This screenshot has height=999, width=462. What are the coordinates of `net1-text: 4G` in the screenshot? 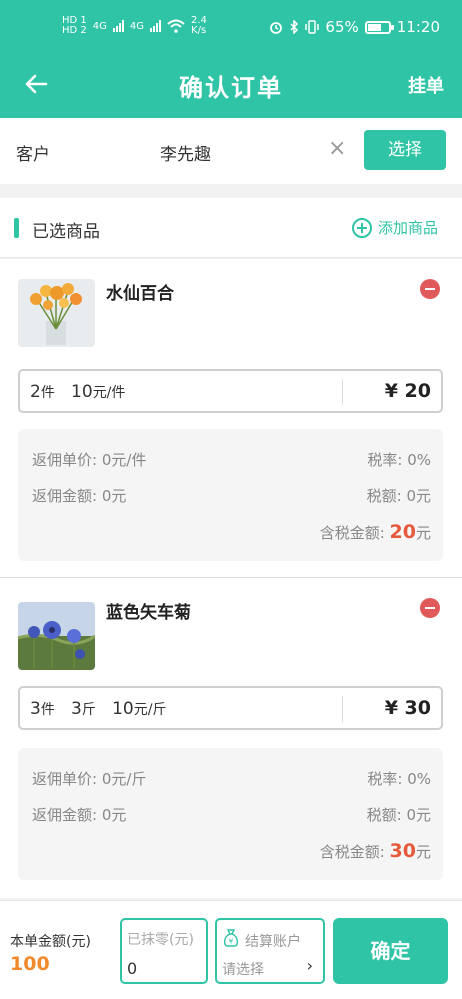 It's located at (99, 26).